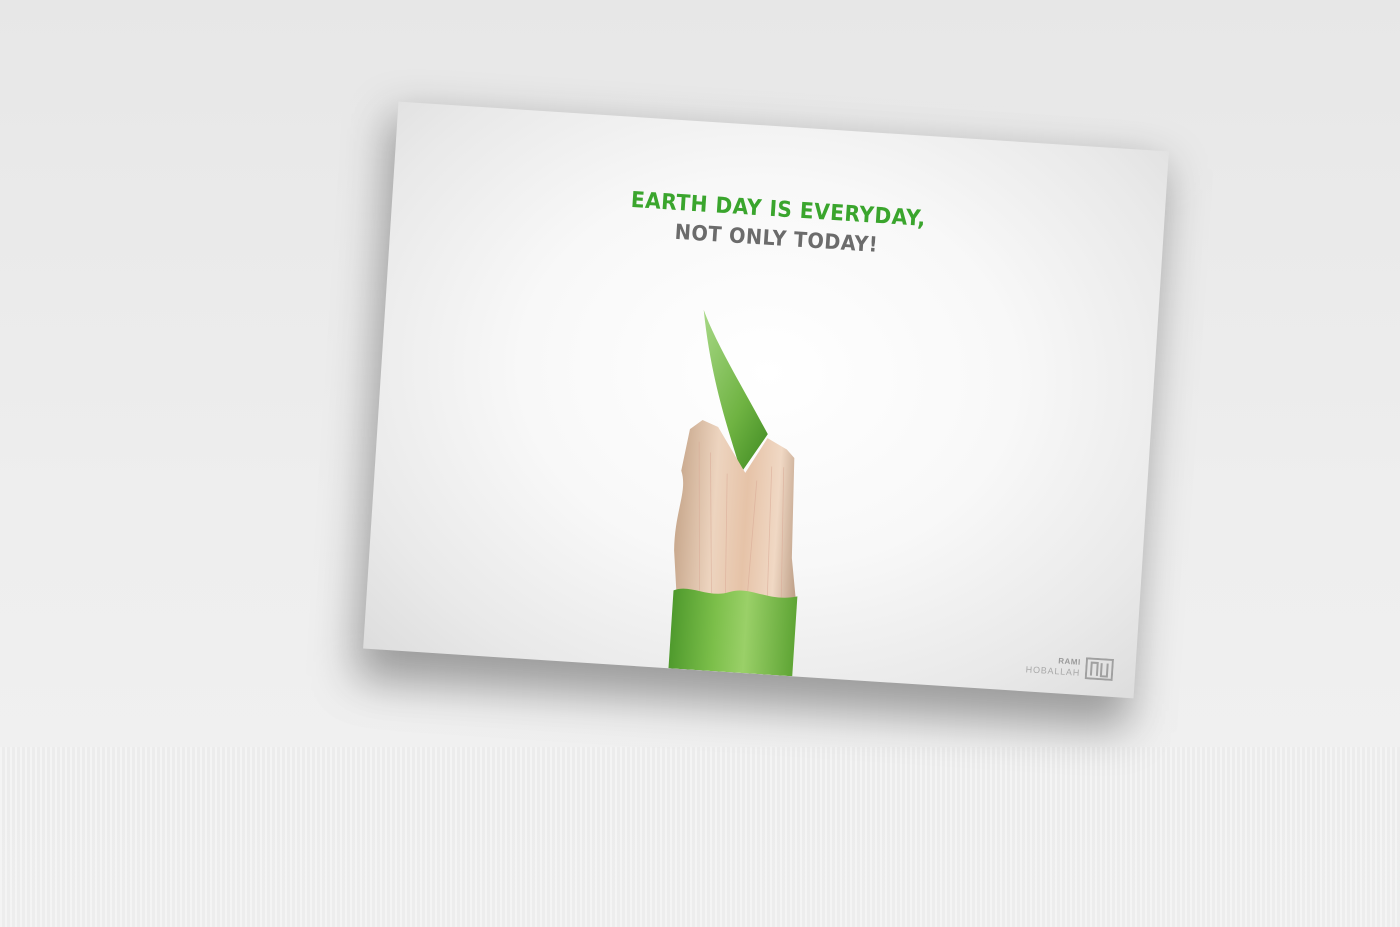 The width and height of the screenshot is (1400, 927). I want to click on rh-logo-icon, so click(1099, 669).